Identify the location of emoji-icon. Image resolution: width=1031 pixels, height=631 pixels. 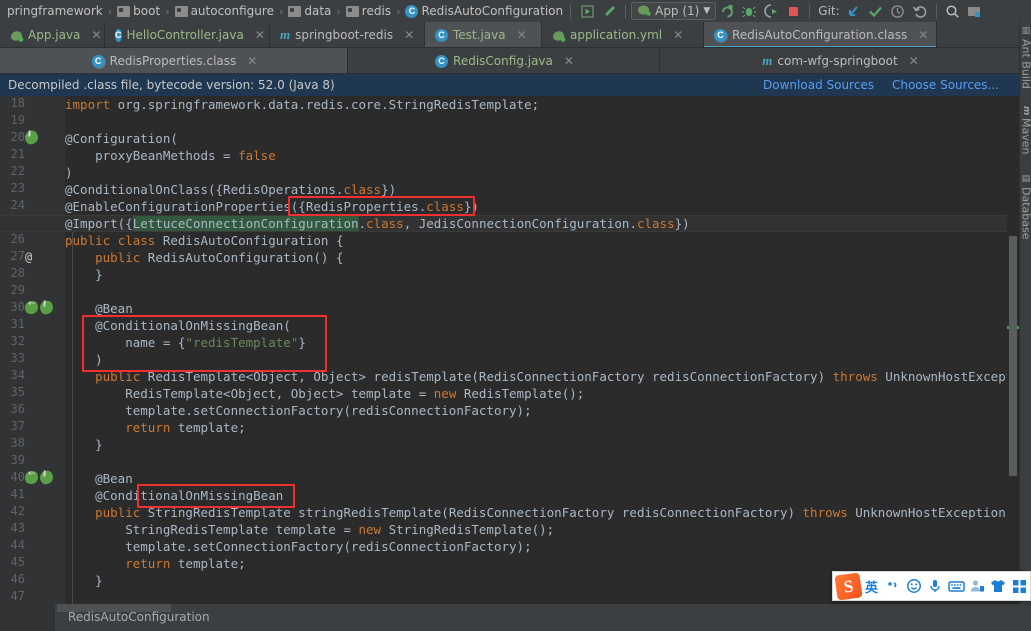
(913, 586).